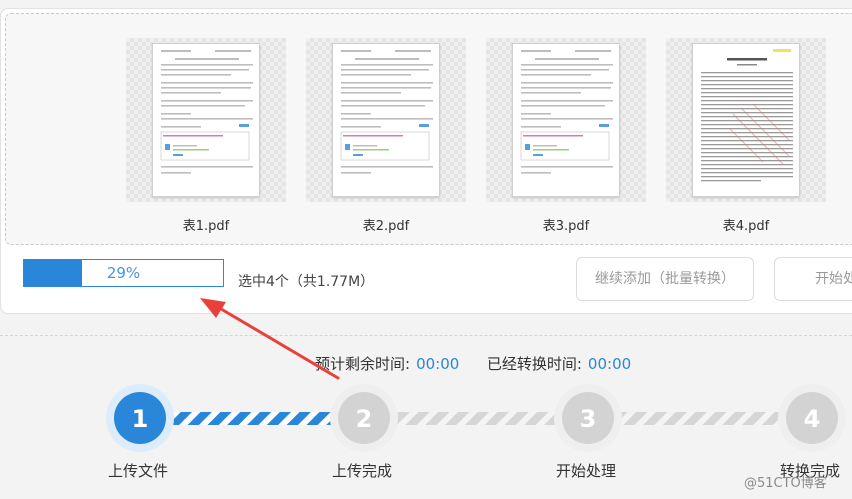  I want to click on step-2-number: 2, so click(364, 419).